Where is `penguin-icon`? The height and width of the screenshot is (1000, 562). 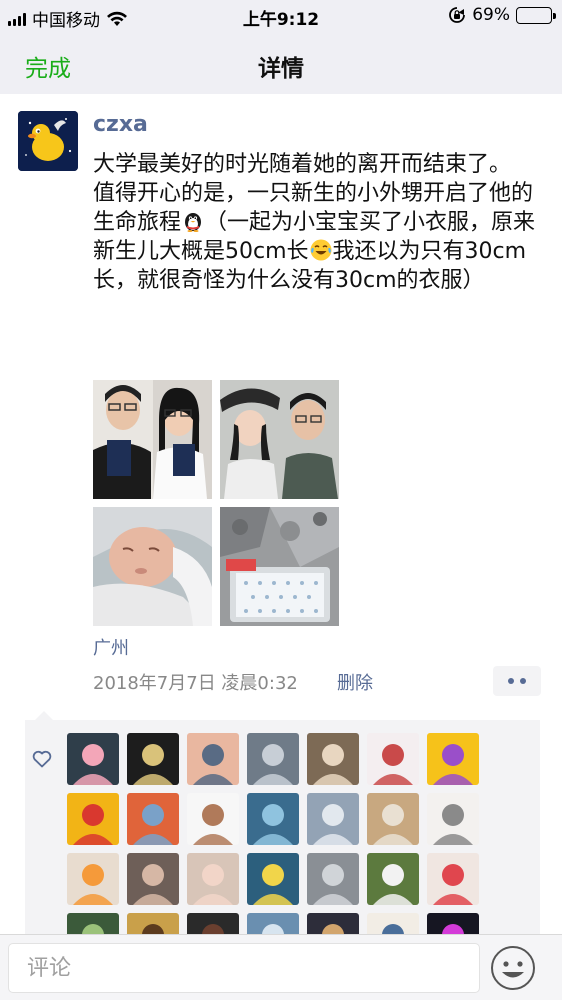 penguin-icon is located at coordinates (193, 222).